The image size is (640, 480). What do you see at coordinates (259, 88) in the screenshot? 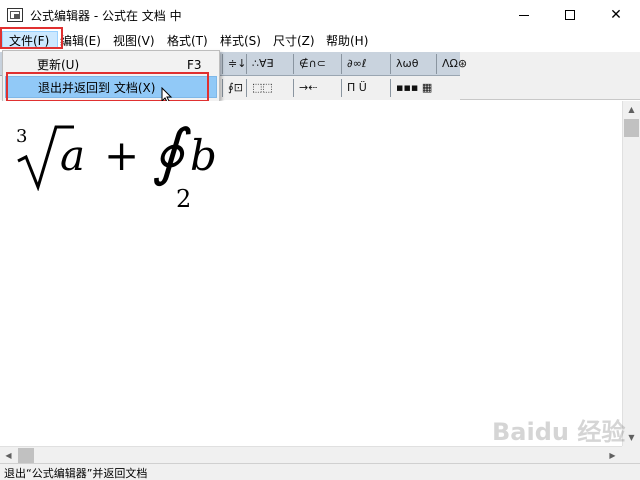
I see `toolbar-box-templates: ⬚⬚` at bounding box center [259, 88].